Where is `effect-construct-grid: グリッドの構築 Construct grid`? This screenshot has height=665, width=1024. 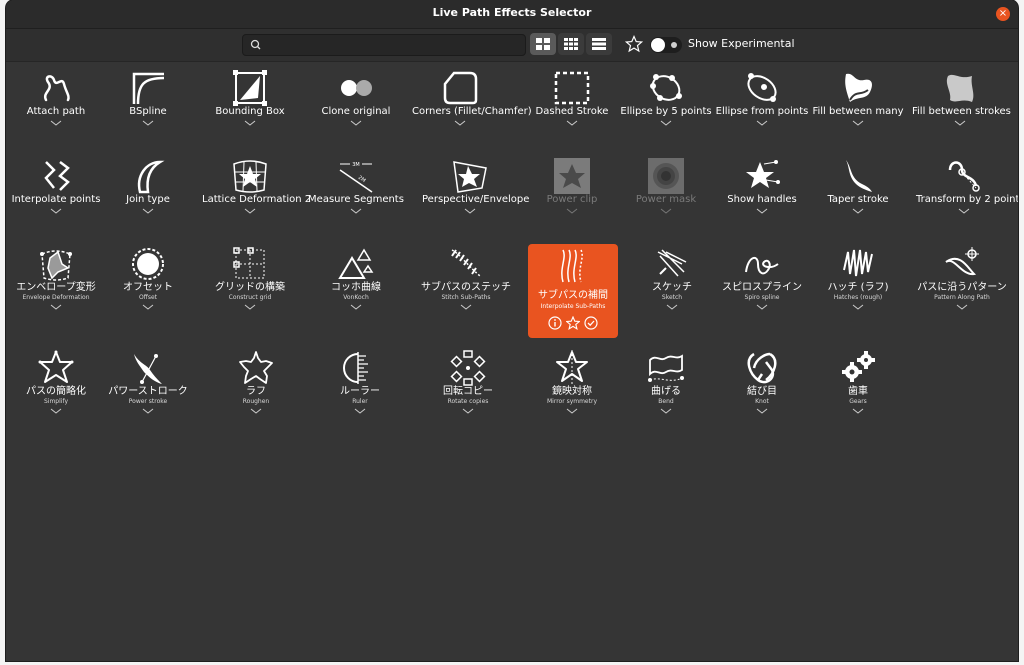 effect-construct-grid: グリッドの構築 Construct grid is located at coordinates (250, 278).